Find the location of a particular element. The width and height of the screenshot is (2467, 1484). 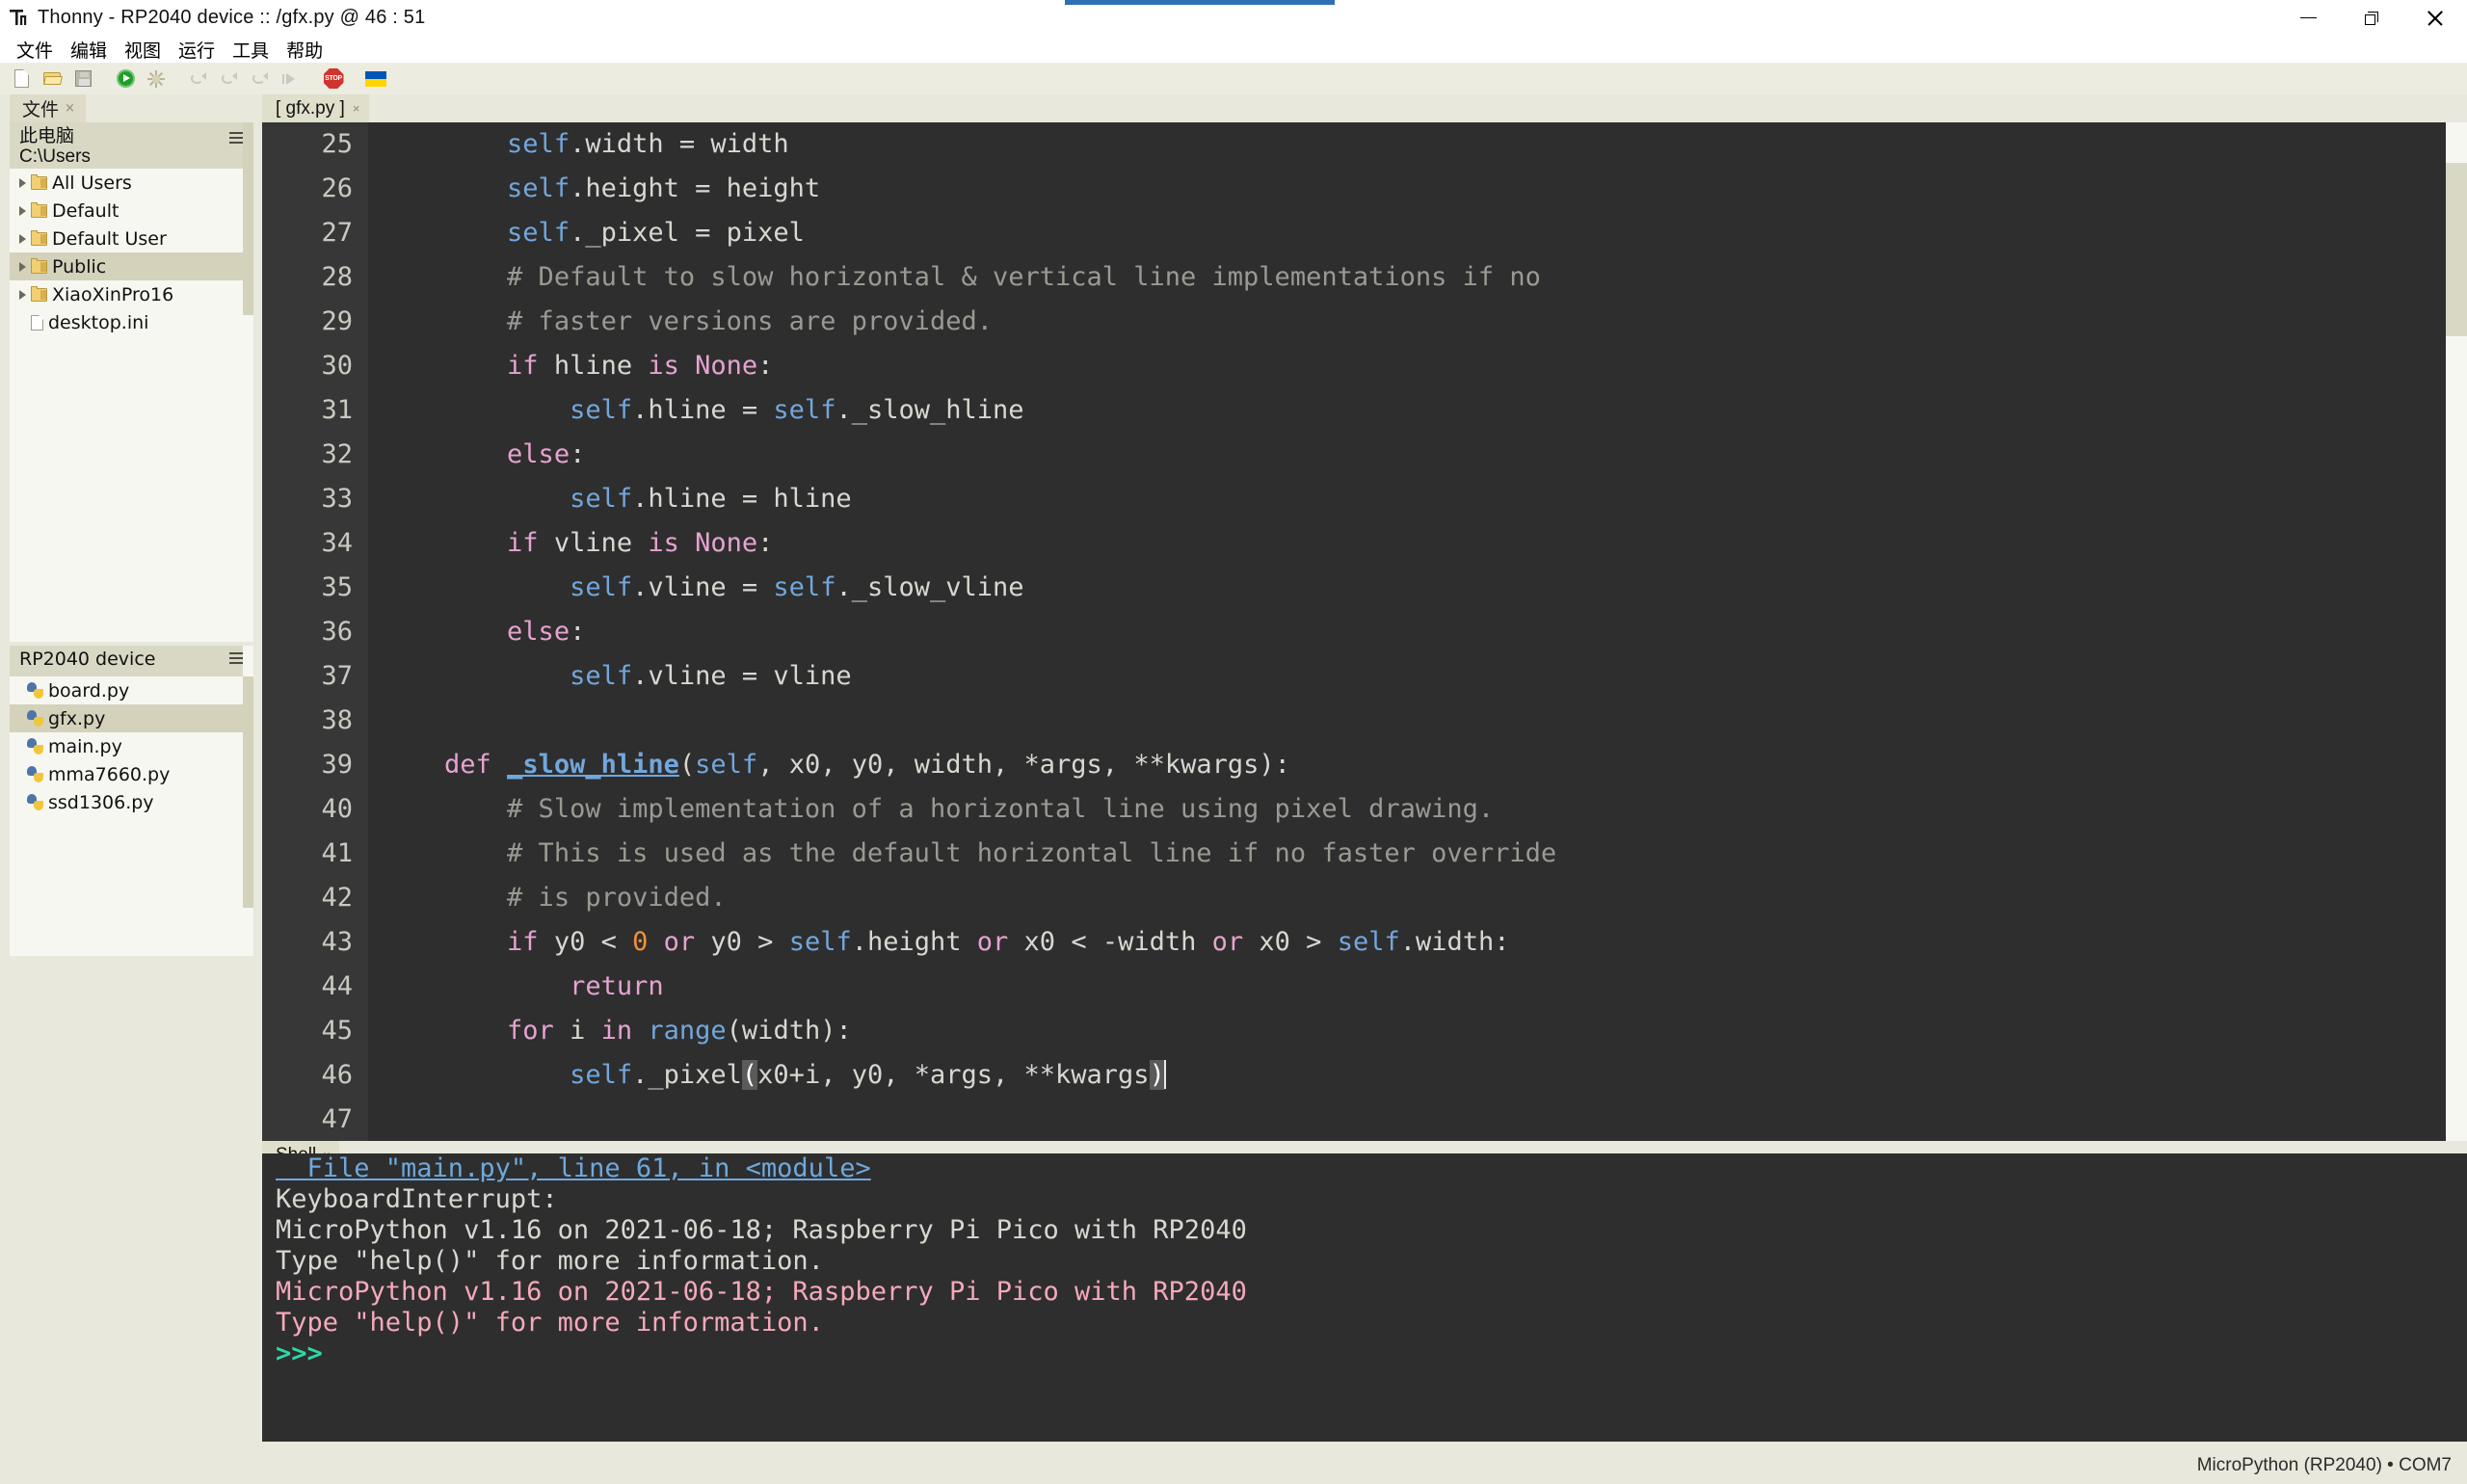

code-line: # is provided. is located at coordinates (1424, 898).